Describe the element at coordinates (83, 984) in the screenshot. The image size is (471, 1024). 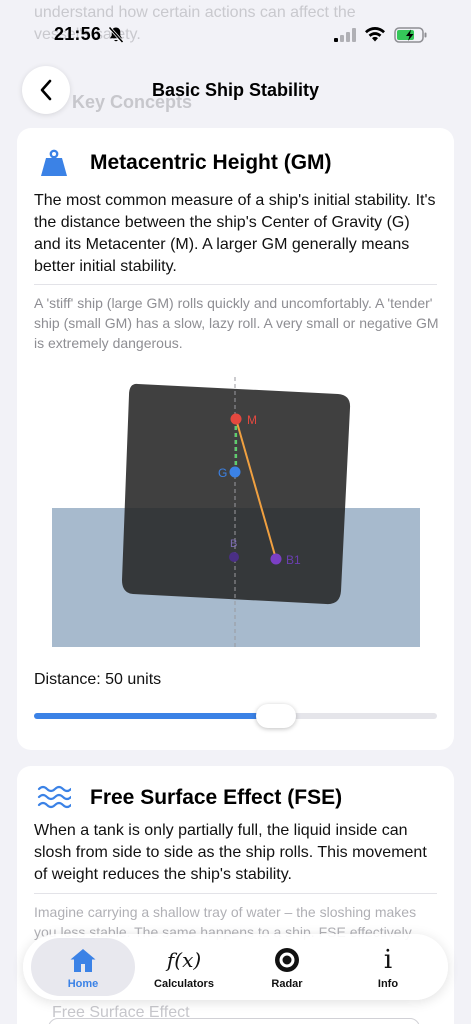
I see `tab-label: Home` at that location.